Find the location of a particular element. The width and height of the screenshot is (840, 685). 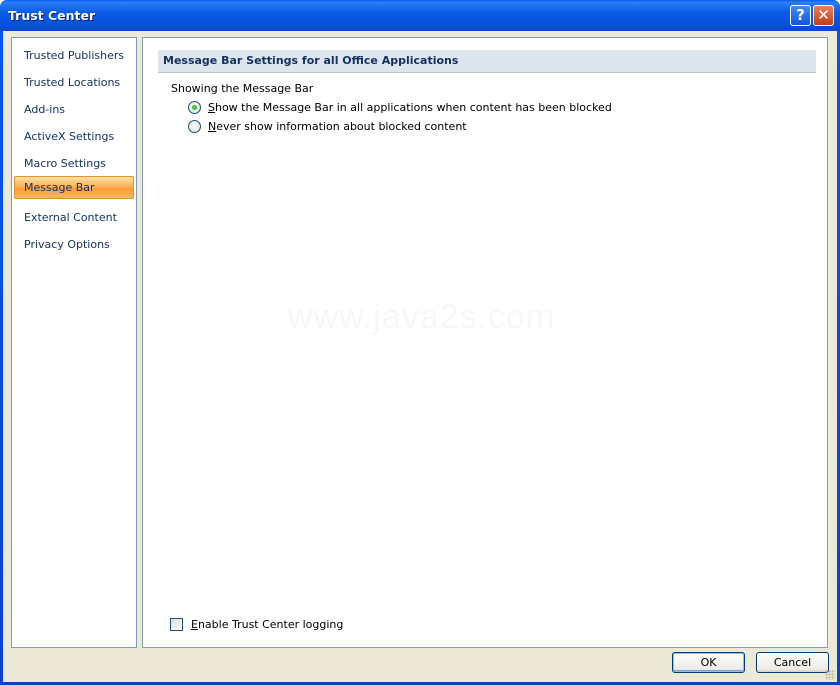

help-button: ? is located at coordinates (800, 15).